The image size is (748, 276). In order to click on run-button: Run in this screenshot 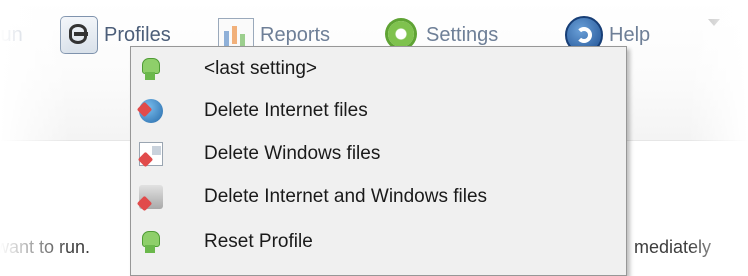, I will do `click(11, 35)`.